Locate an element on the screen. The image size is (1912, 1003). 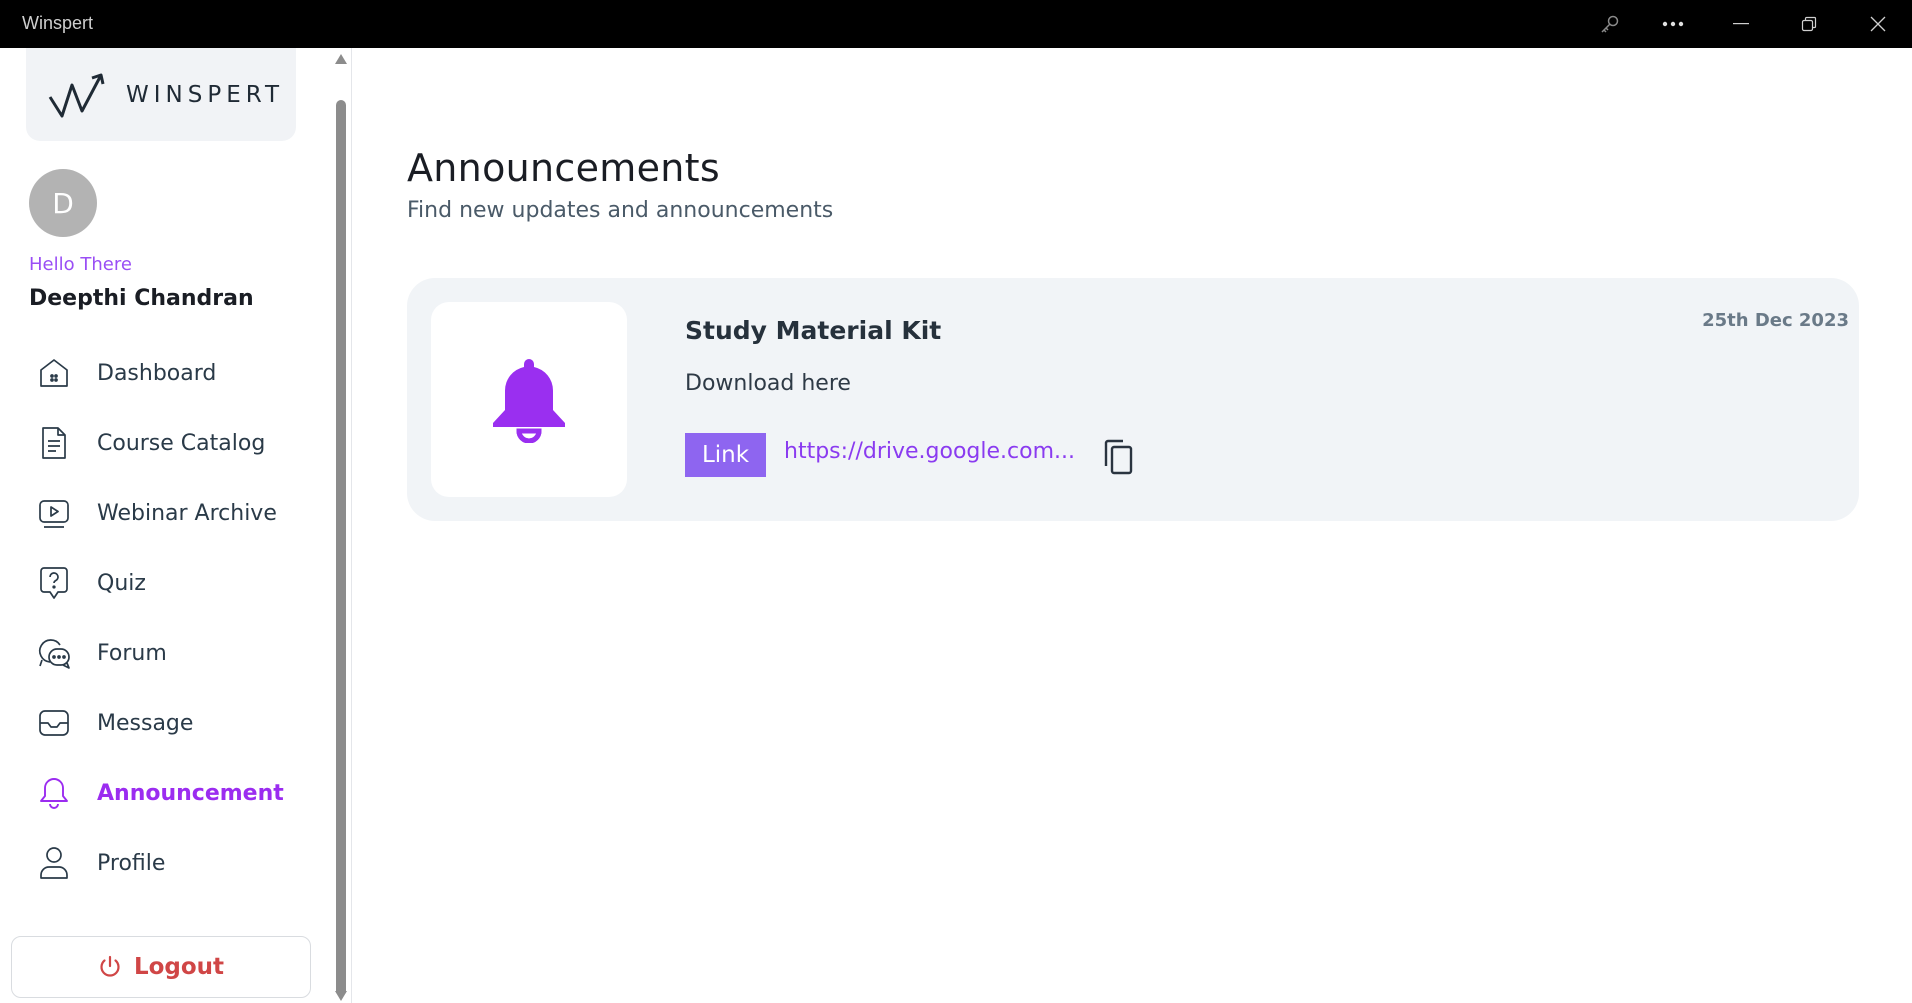
sidebar-item-announcement: Announcement is located at coordinates (165, 793).